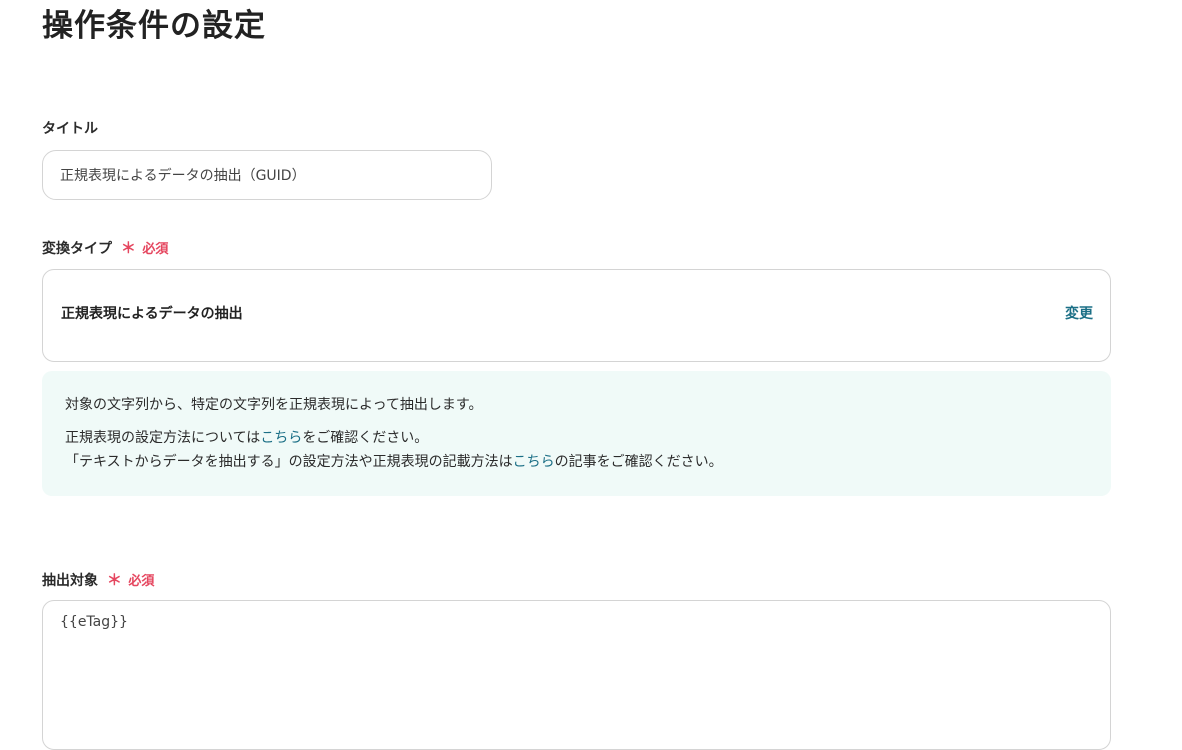  Describe the element at coordinates (70, 129) in the screenshot. I see `title-field-label: タイトル` at that location.